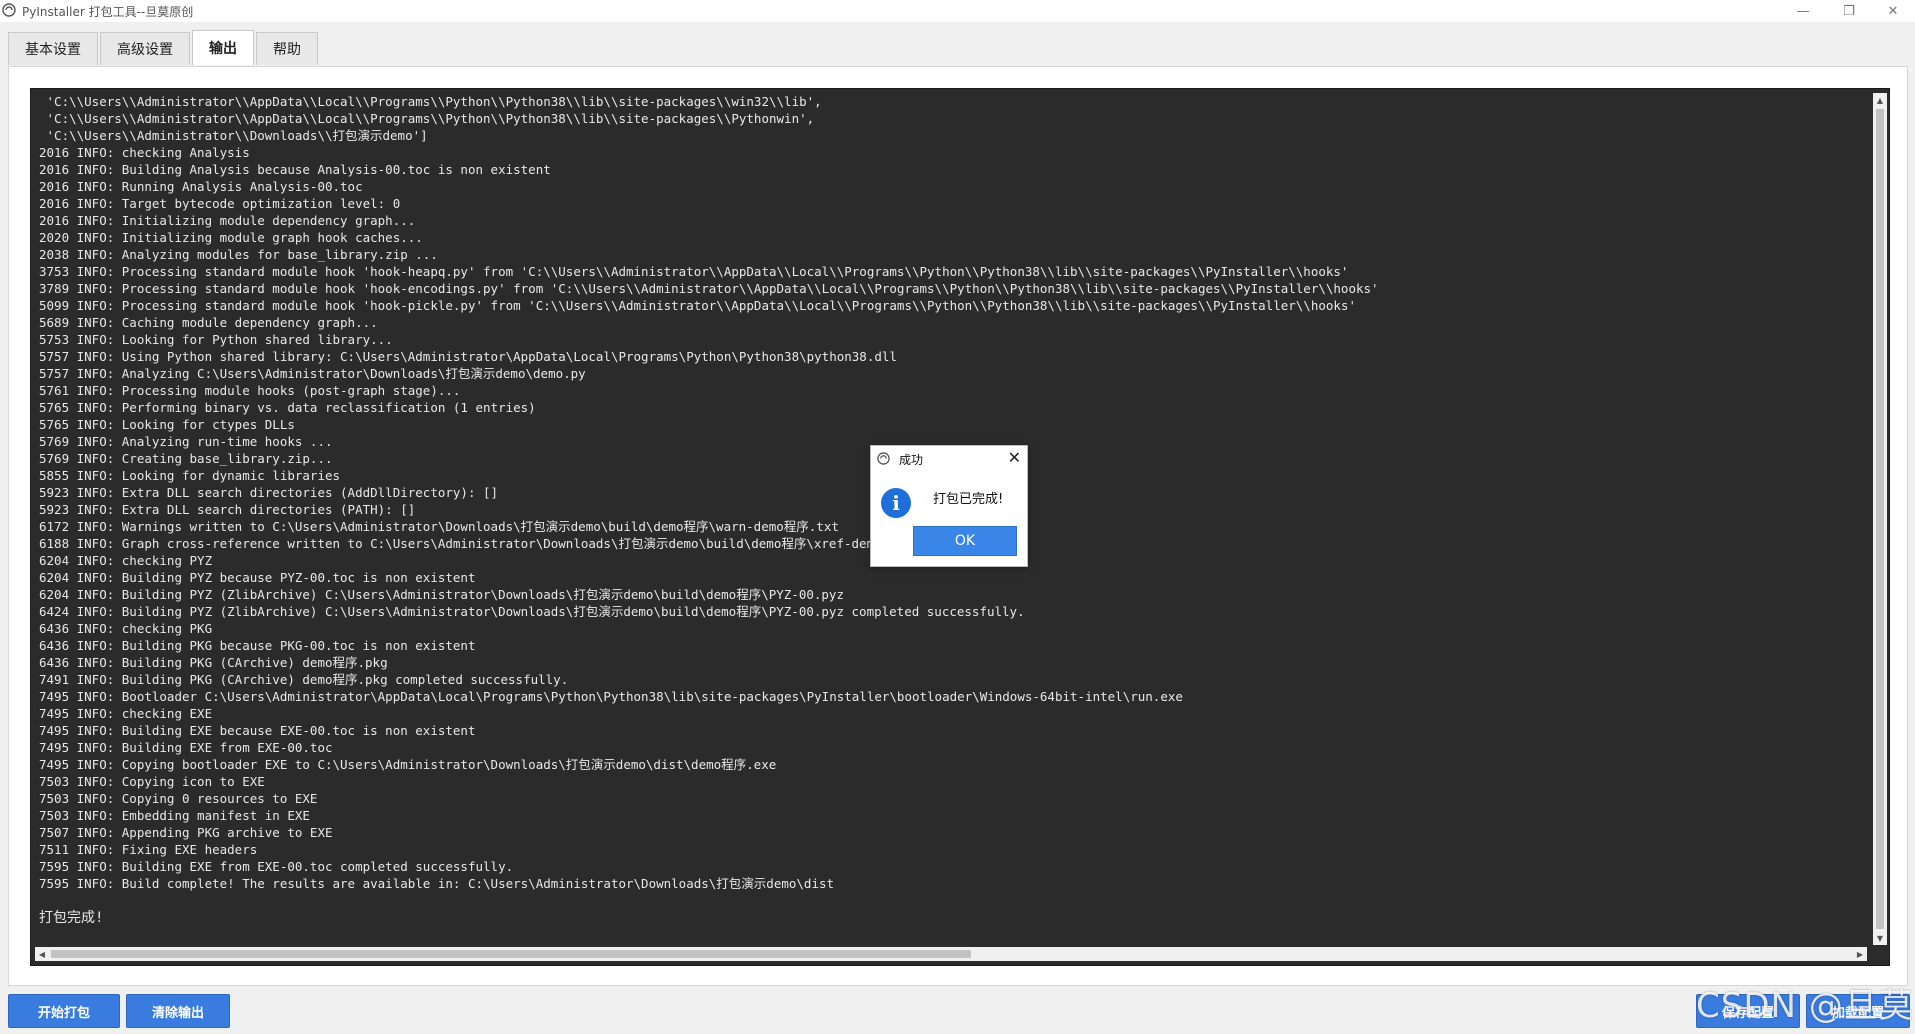 Image resolution: width=1915 pixels, height=1034 pixels. Describe the element at coordinates (174, 815) in the screenshot. I see `console-line: 7503 INFO: Embedding manifest in EXE` at that location.